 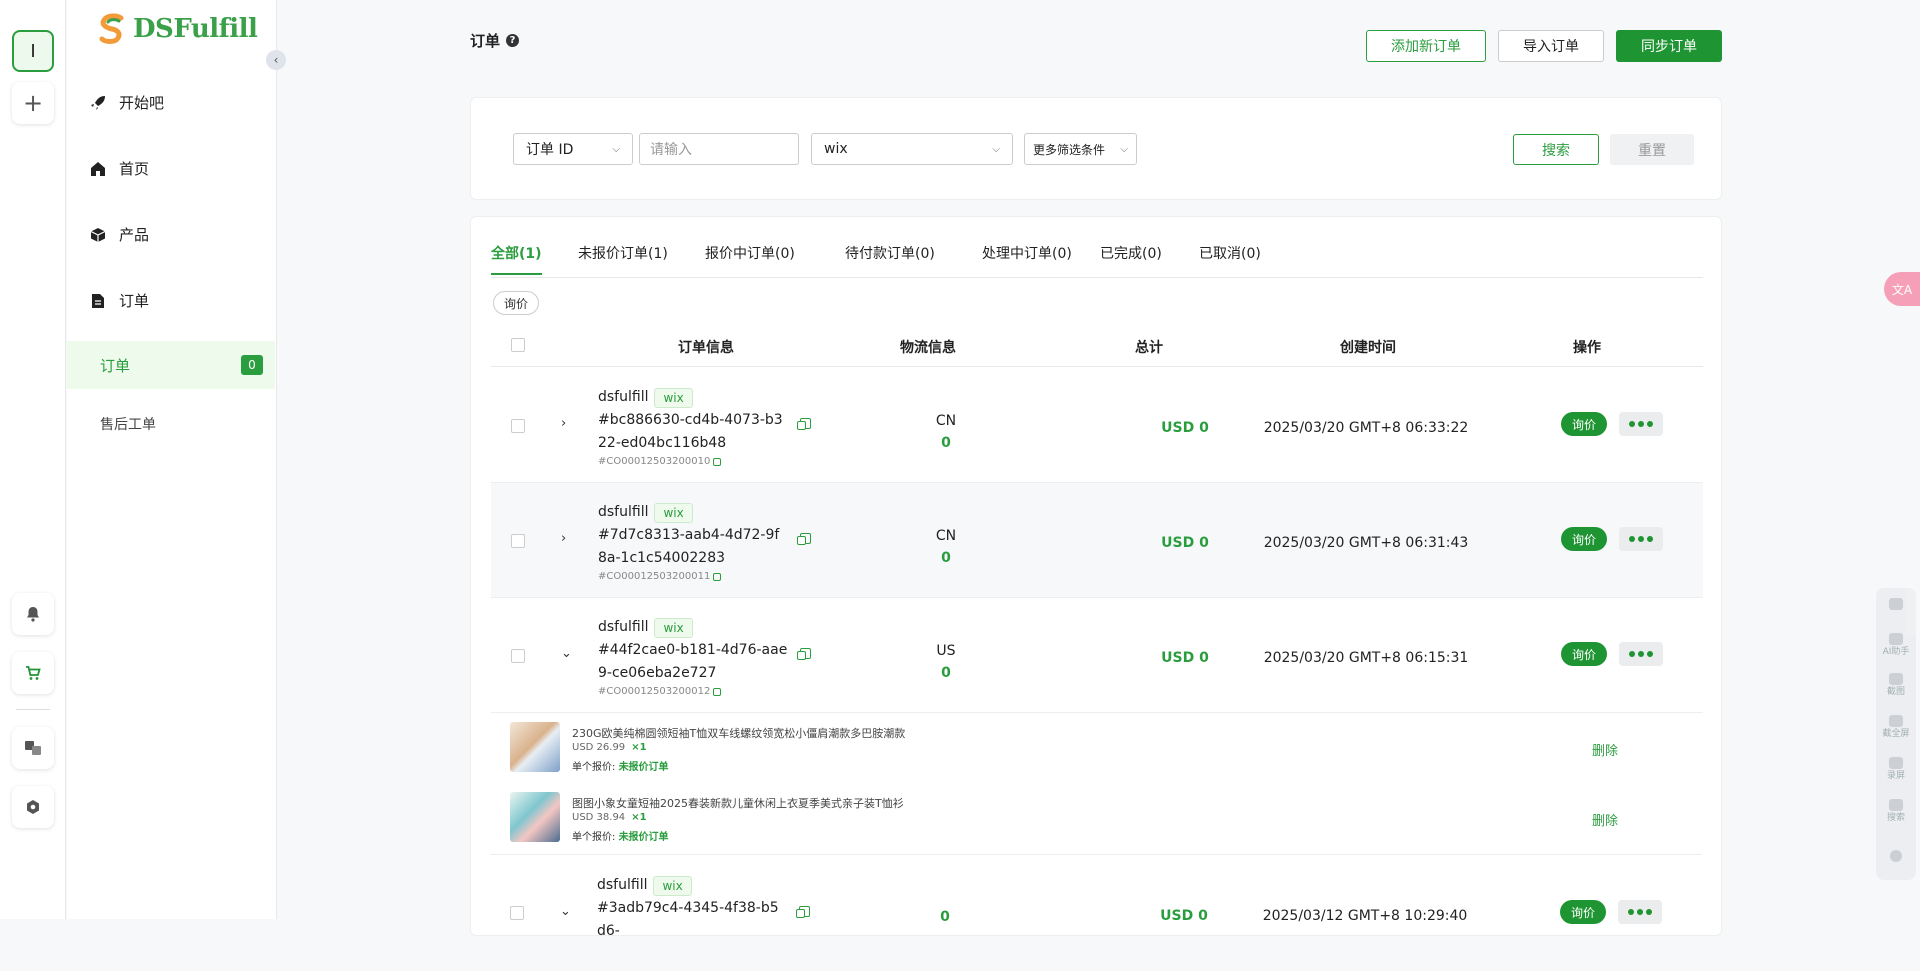 I want to click on bell-icon, so click(x=33, y=614).